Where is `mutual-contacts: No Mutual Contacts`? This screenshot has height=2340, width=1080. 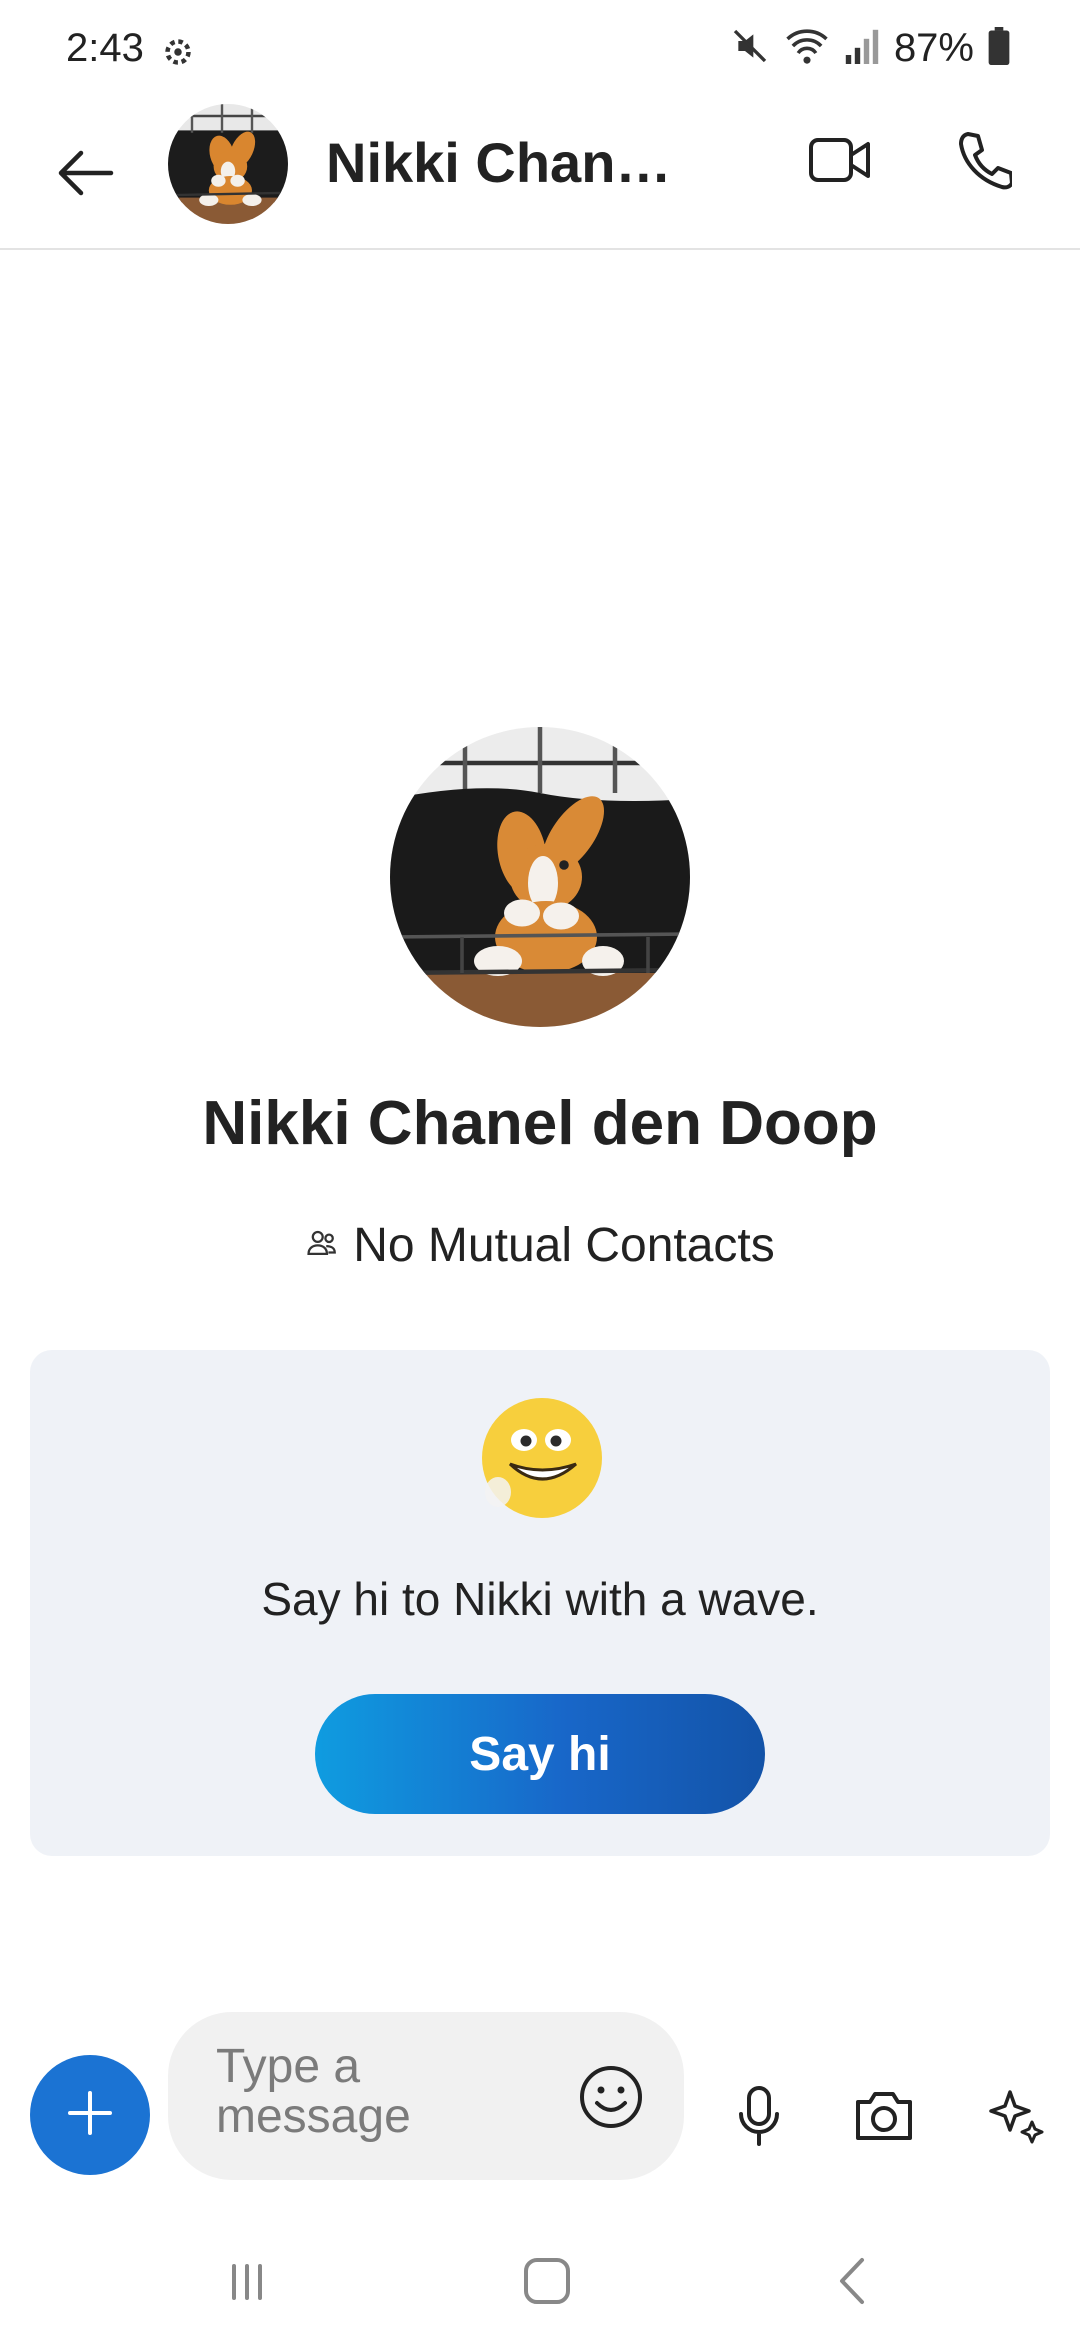
mutual-contacts: No Mutual Contacts is located at coordinates (540, 1245).